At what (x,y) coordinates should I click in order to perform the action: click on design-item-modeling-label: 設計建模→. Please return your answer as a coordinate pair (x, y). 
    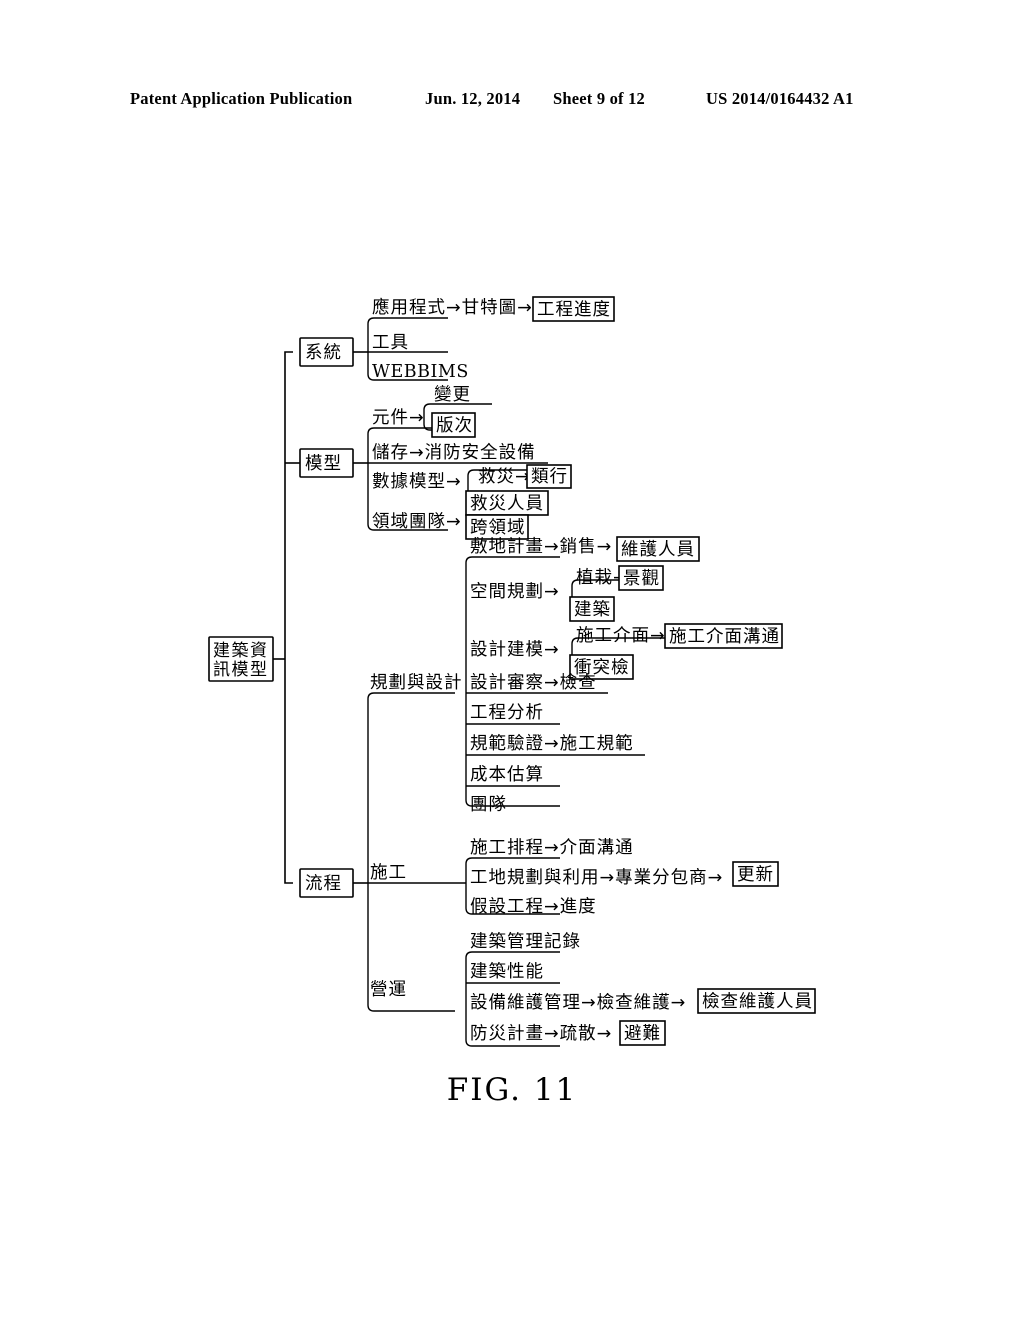
    Looking at the image, I should click on (515, 650).